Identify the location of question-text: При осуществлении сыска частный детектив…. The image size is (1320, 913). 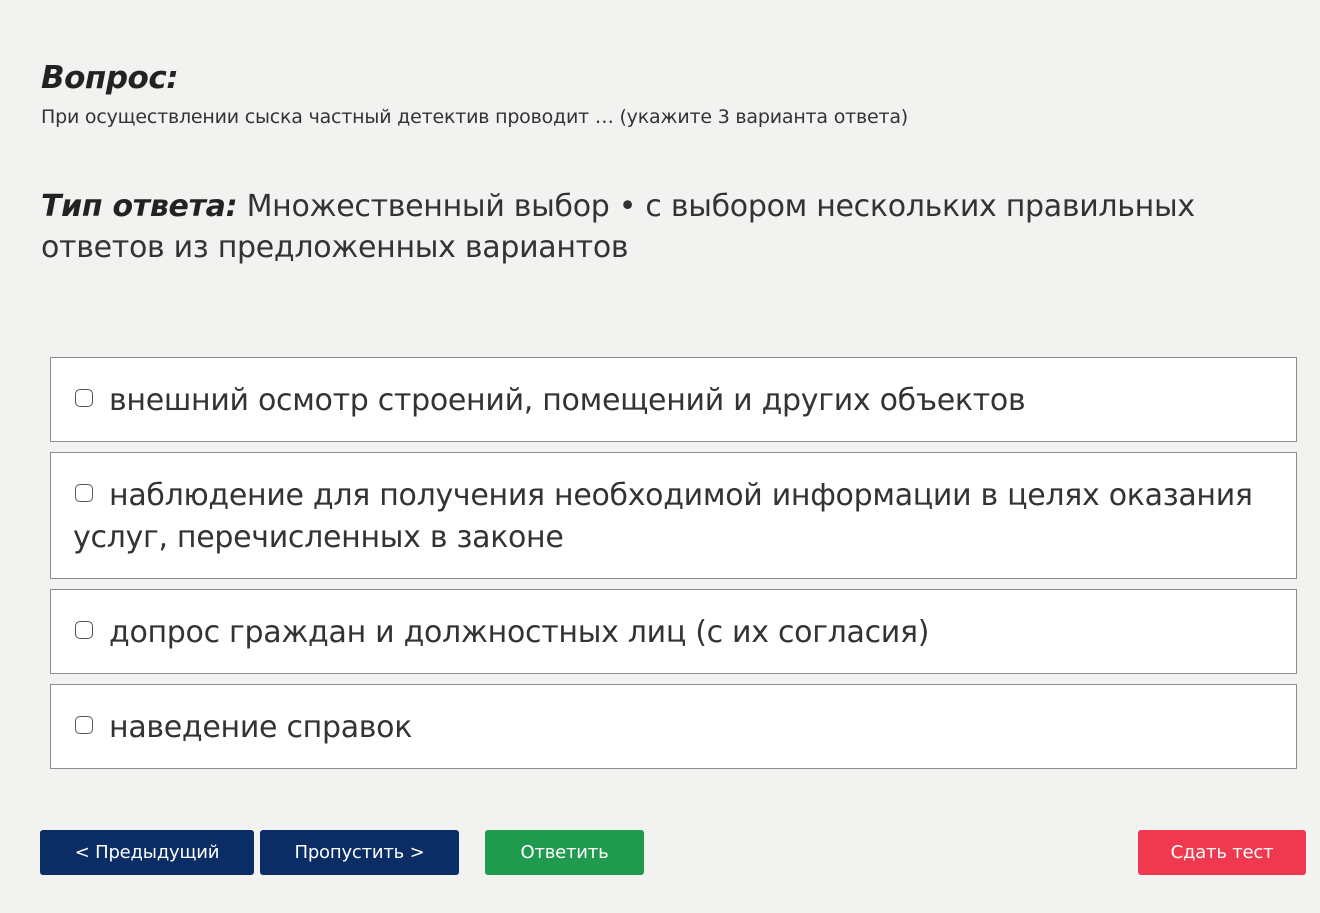
(474, 117).